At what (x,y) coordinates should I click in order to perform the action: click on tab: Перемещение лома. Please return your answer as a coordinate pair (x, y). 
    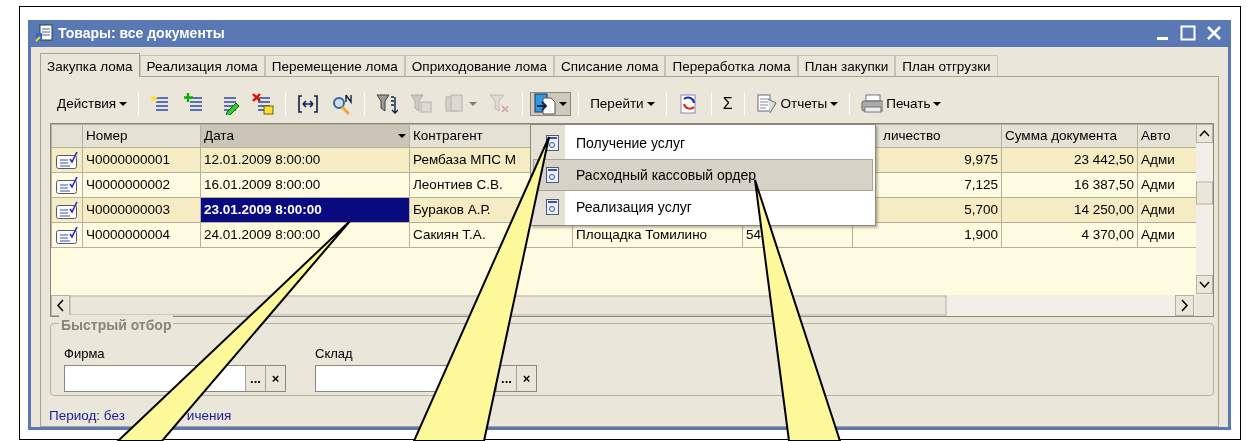
    Looking at the image, I should click on (334, 65).